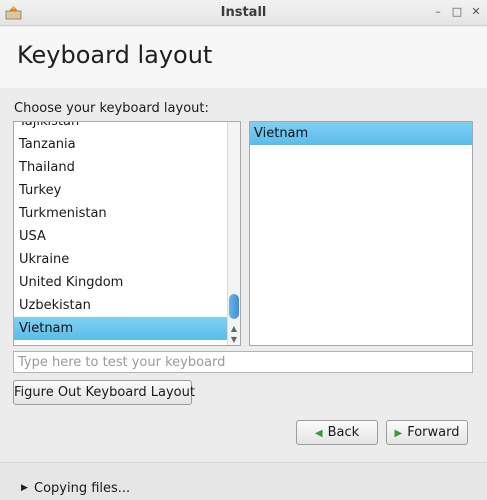  I want to click on back-button: ◀ Back, so click(337, 432).